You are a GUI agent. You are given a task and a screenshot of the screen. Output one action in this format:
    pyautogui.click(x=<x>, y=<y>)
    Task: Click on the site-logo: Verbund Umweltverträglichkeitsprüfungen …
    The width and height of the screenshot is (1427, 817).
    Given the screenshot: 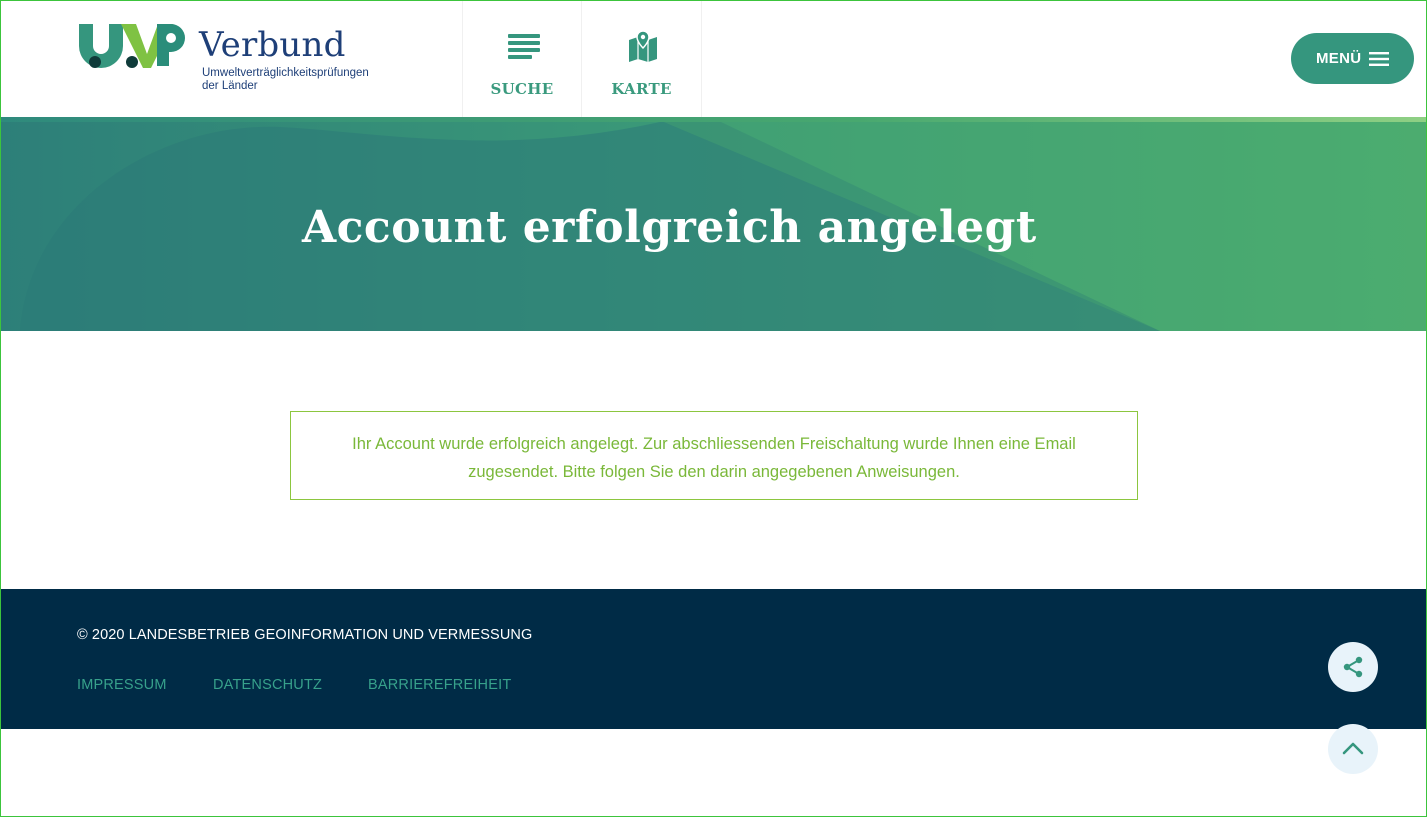 What is the action you would take?
    pyautogui.click(x=227, y=59)
    